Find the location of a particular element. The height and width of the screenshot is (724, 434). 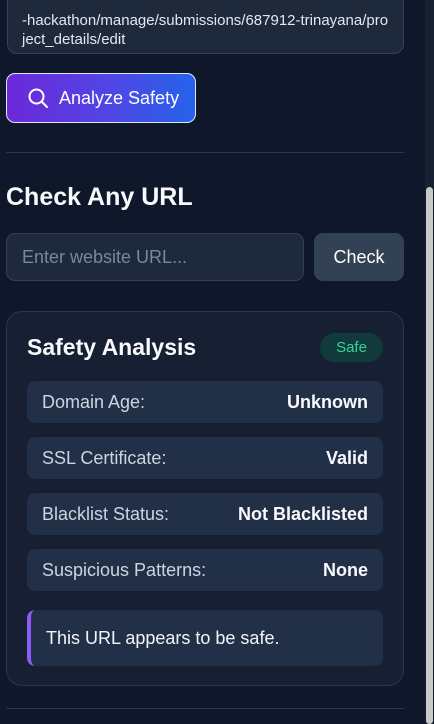

url-input is located at coordinates (155, 257).